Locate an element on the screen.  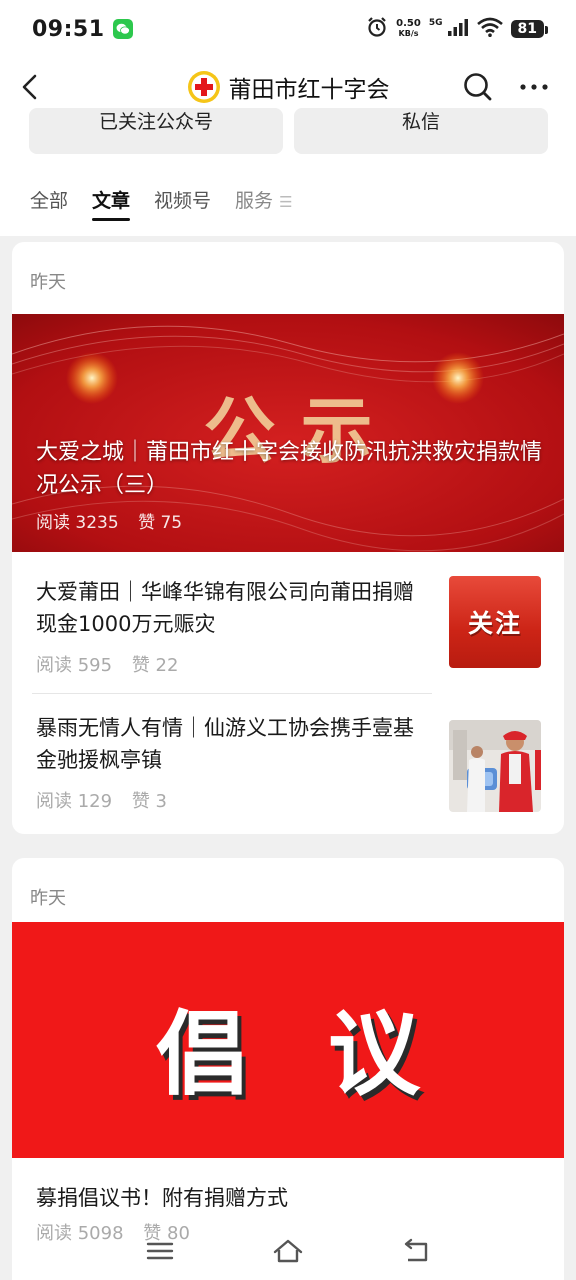
list-item: 暴雨无情人有情｜仙游义工协会携手壹基金驰援枫亭镇 阅读 129 赞 3 is located at coordinates (290, 764).